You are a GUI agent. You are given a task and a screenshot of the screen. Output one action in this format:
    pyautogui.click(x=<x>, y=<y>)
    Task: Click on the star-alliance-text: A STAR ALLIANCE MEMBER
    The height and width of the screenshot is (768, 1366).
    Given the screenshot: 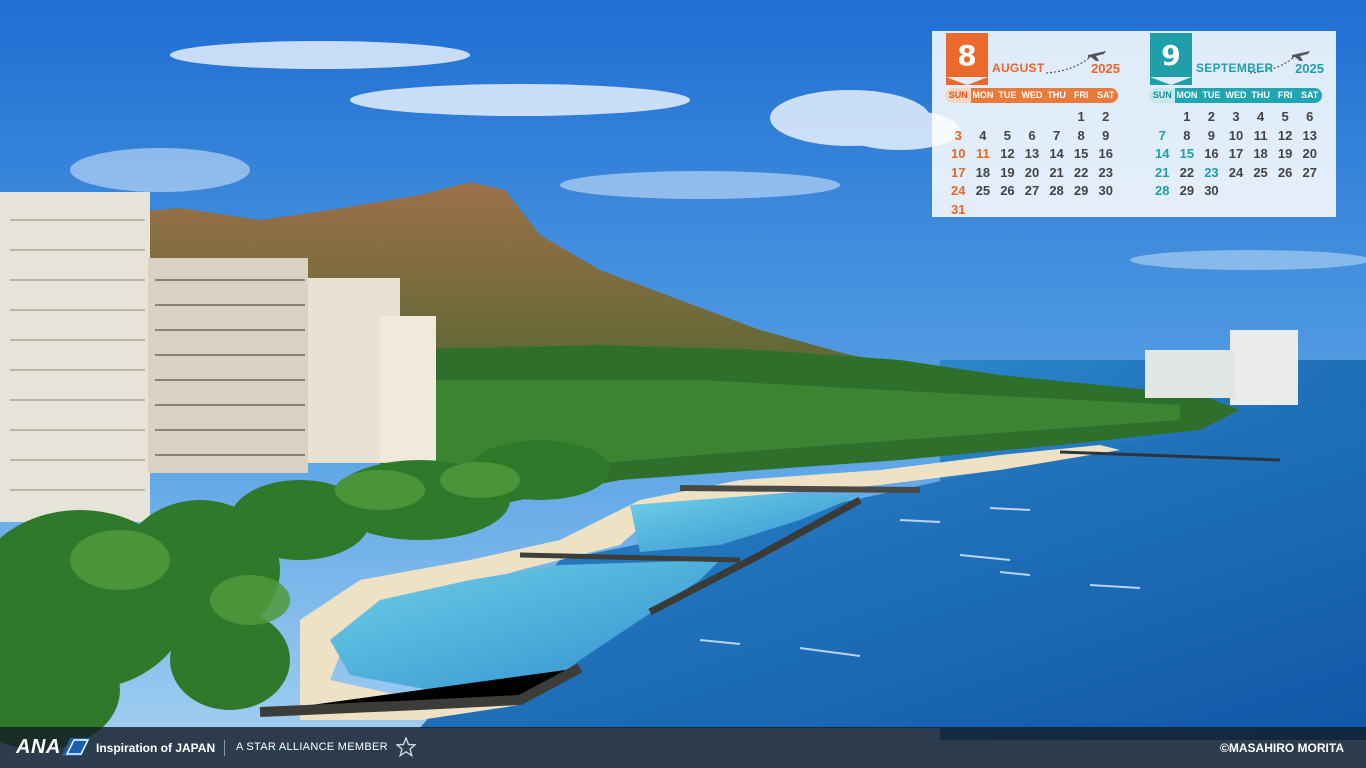 What is the action you would take?
    pyautogui.click(x=312, y=747)
    